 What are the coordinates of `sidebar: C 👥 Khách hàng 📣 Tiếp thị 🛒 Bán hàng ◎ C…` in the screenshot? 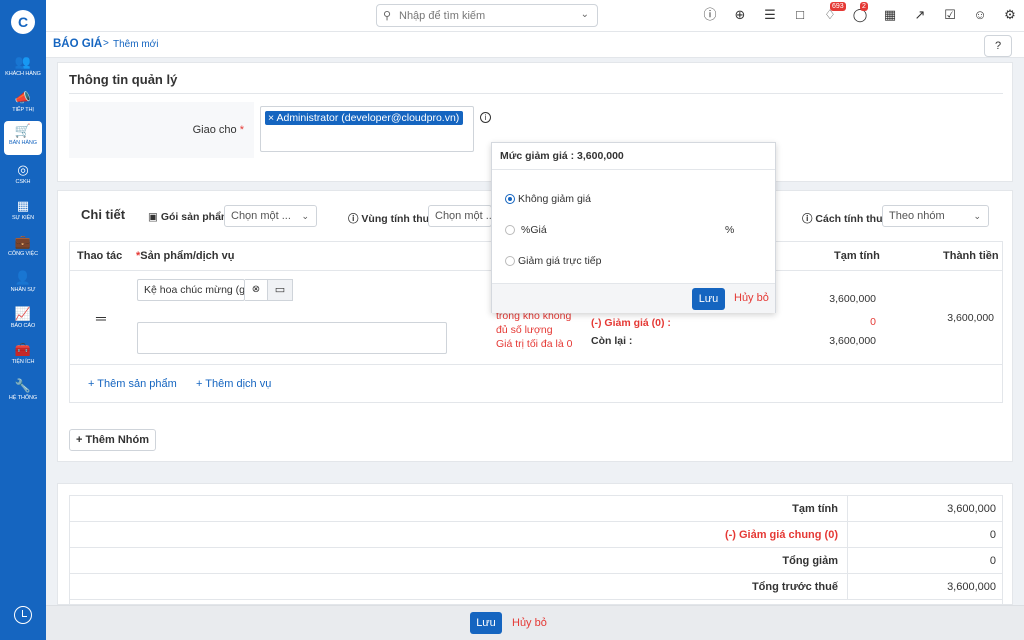 It's located at (23, 320).